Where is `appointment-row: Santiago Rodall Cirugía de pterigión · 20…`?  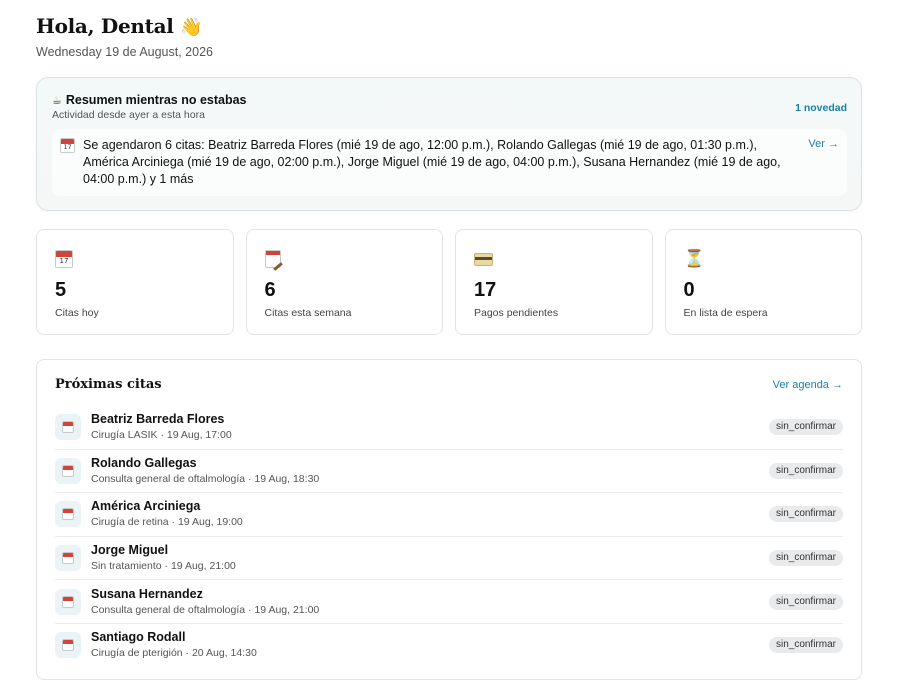
appointment-row: Santiago Rodall Cirugía de pterigión · 20… is located at coordinates (449, 645).